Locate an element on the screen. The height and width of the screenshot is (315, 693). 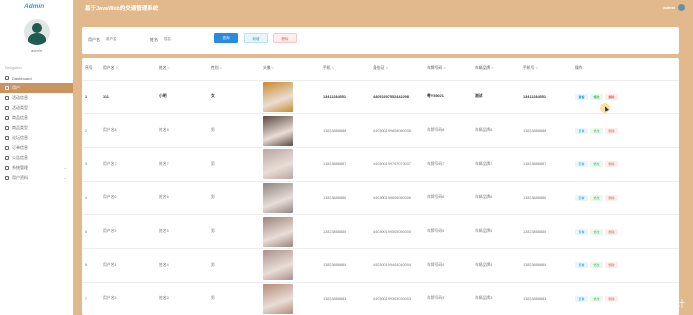
cell-id: 44052397552442298 is located at coordinates (397, 97).